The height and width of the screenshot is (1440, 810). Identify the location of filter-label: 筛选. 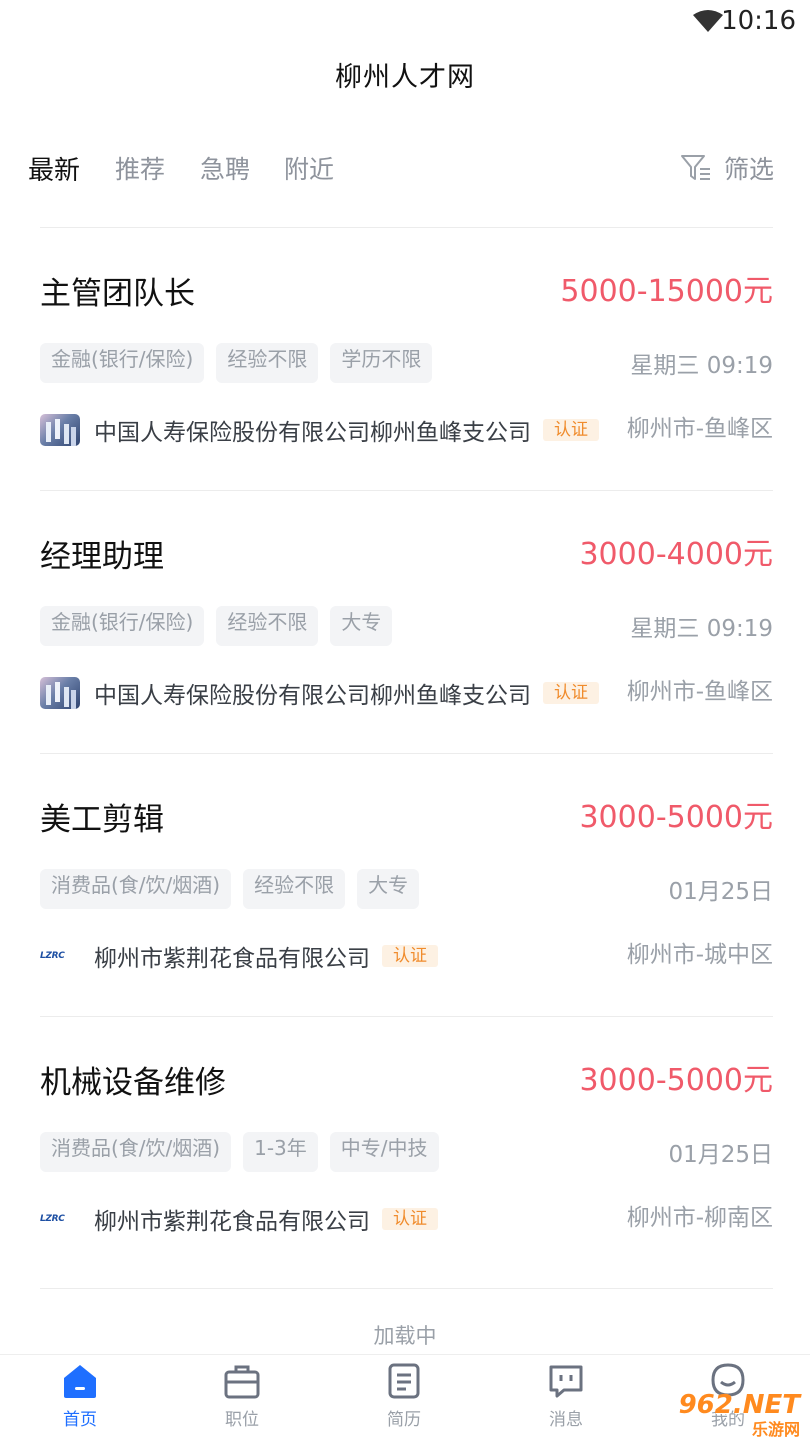
(748, 169).